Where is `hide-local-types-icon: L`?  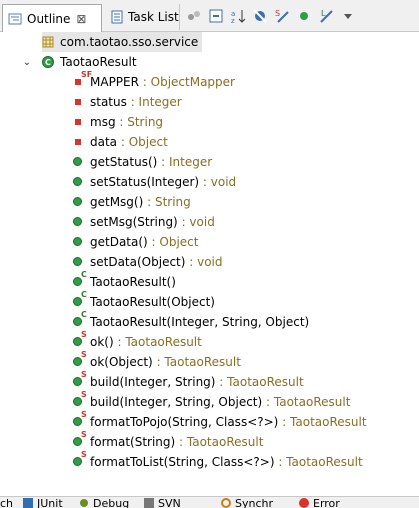 hide-local-types-icon: L is located at coordinates (326, 16).